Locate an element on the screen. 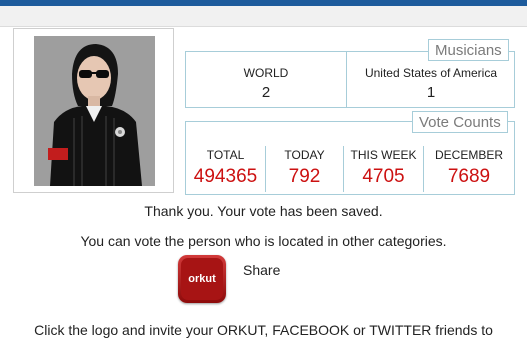 The width and height of the screenshot is (527, 338). month-value: 7689 is located at coordinates (469, 176).